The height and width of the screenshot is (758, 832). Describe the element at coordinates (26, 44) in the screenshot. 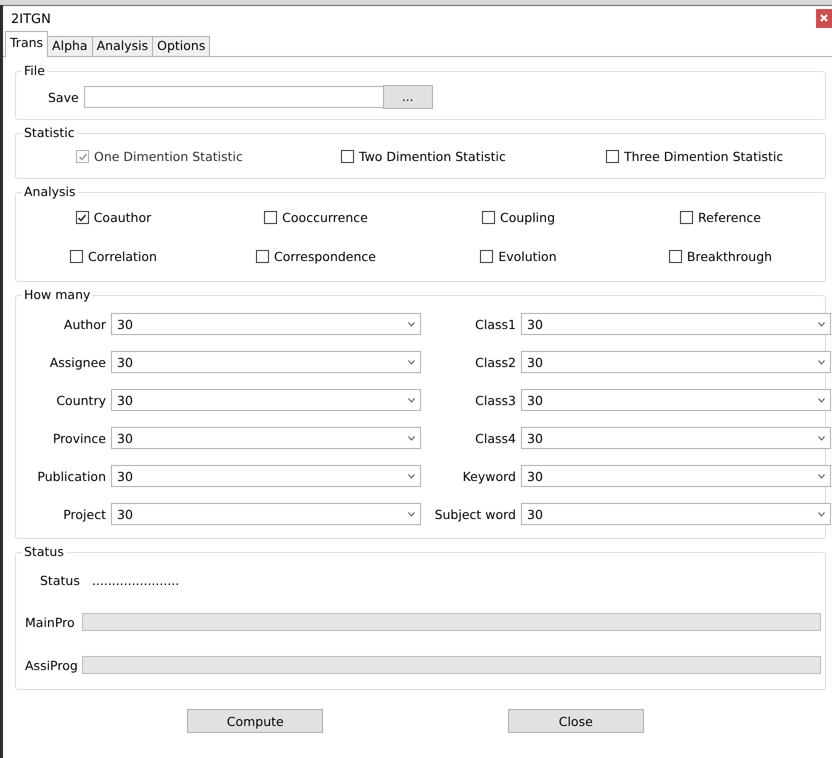

I see `tab: Trans` at that location.